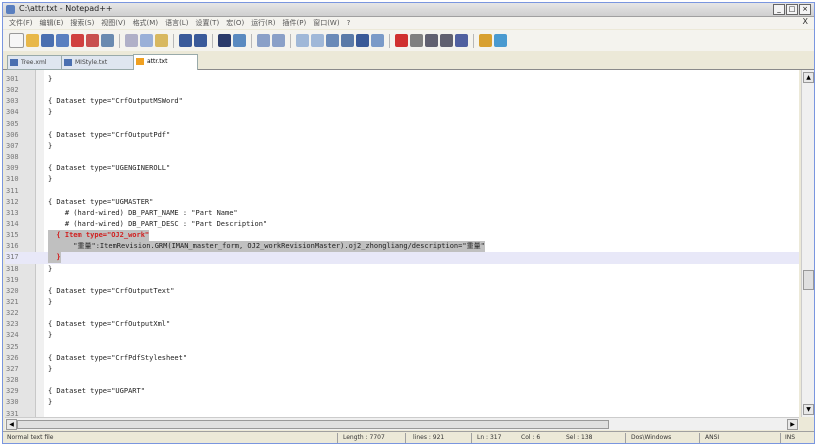  Describe the element at coordinates (235, 23) in the screenshot. I see `menu-macro: 宏(O)` at that location.